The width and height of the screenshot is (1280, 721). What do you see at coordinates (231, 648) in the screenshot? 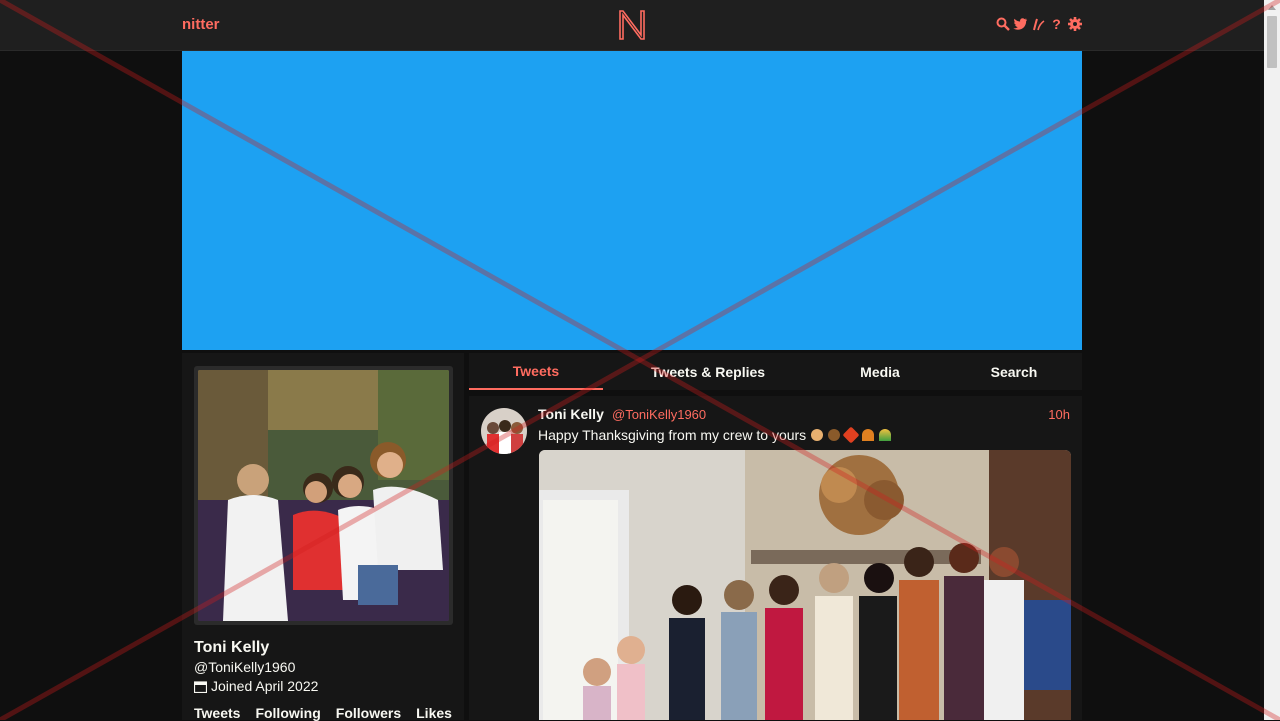
I see `profile-fullname: Toni Kelly` at bounding box center [231, 648].